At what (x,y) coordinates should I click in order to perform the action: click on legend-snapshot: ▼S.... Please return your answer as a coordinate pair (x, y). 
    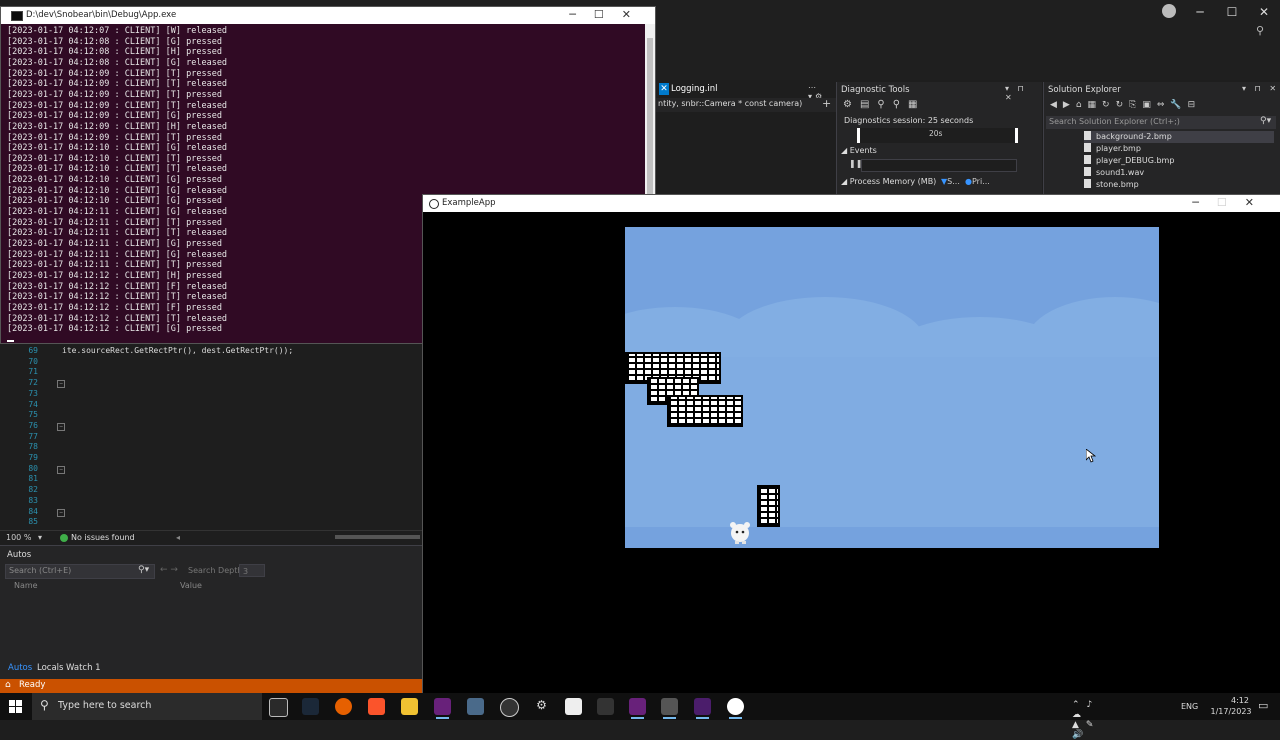
    Looking at the image, I should click on (950, 181).